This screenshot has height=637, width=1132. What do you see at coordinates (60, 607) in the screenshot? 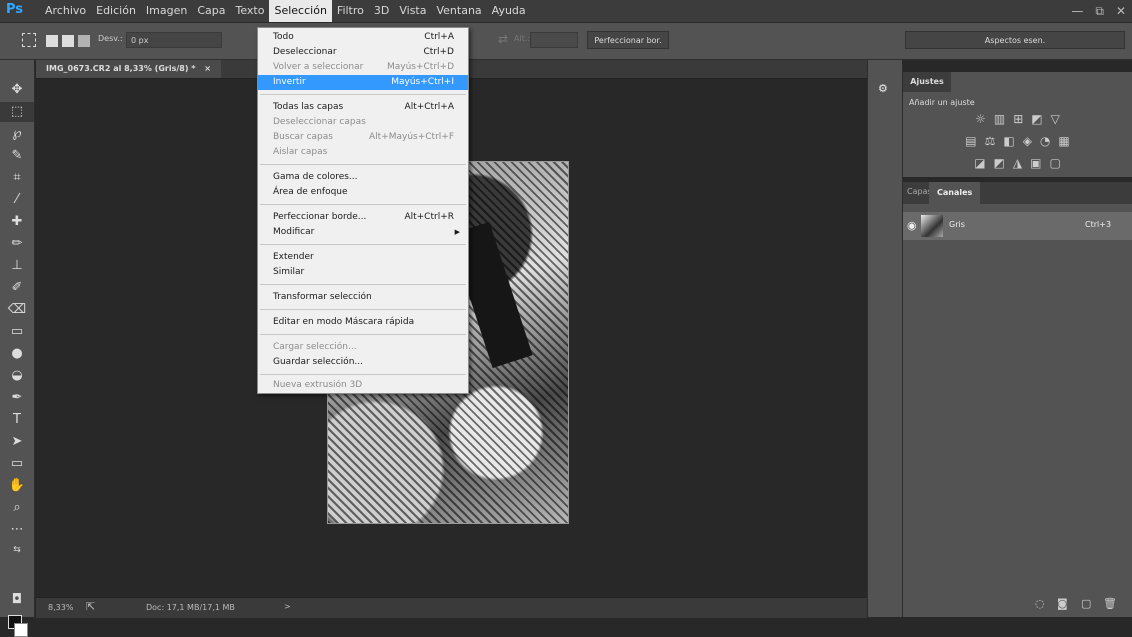
I see `zoom-level: 8,33%` at bounding box center [60, 607].